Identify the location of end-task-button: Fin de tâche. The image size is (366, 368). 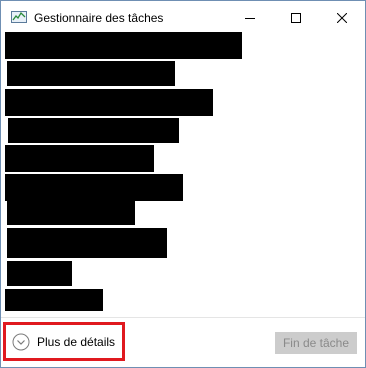
(316, 343).